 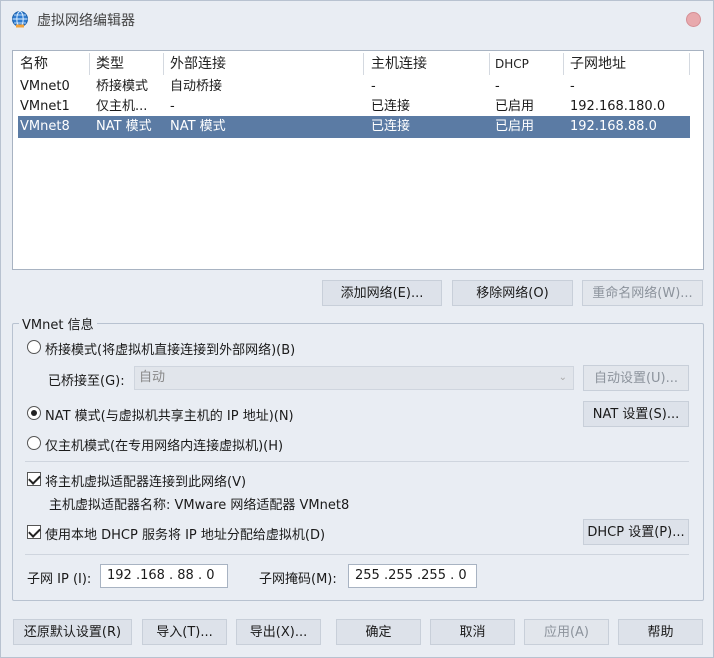 I want to click on subnet-mask-input: 255 .255 .255 . 0, so click(x=412, y=576).